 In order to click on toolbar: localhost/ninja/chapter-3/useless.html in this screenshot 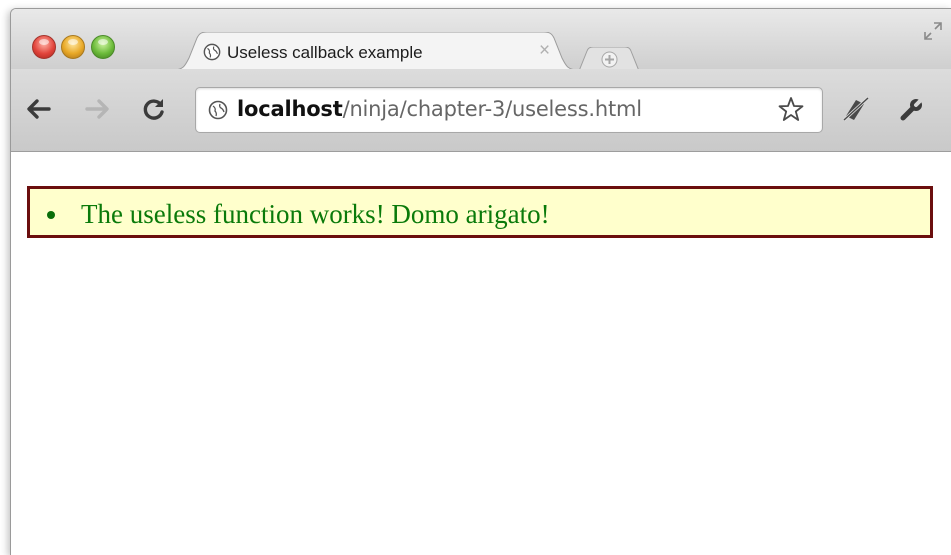, I will do `click(481, 110)`.